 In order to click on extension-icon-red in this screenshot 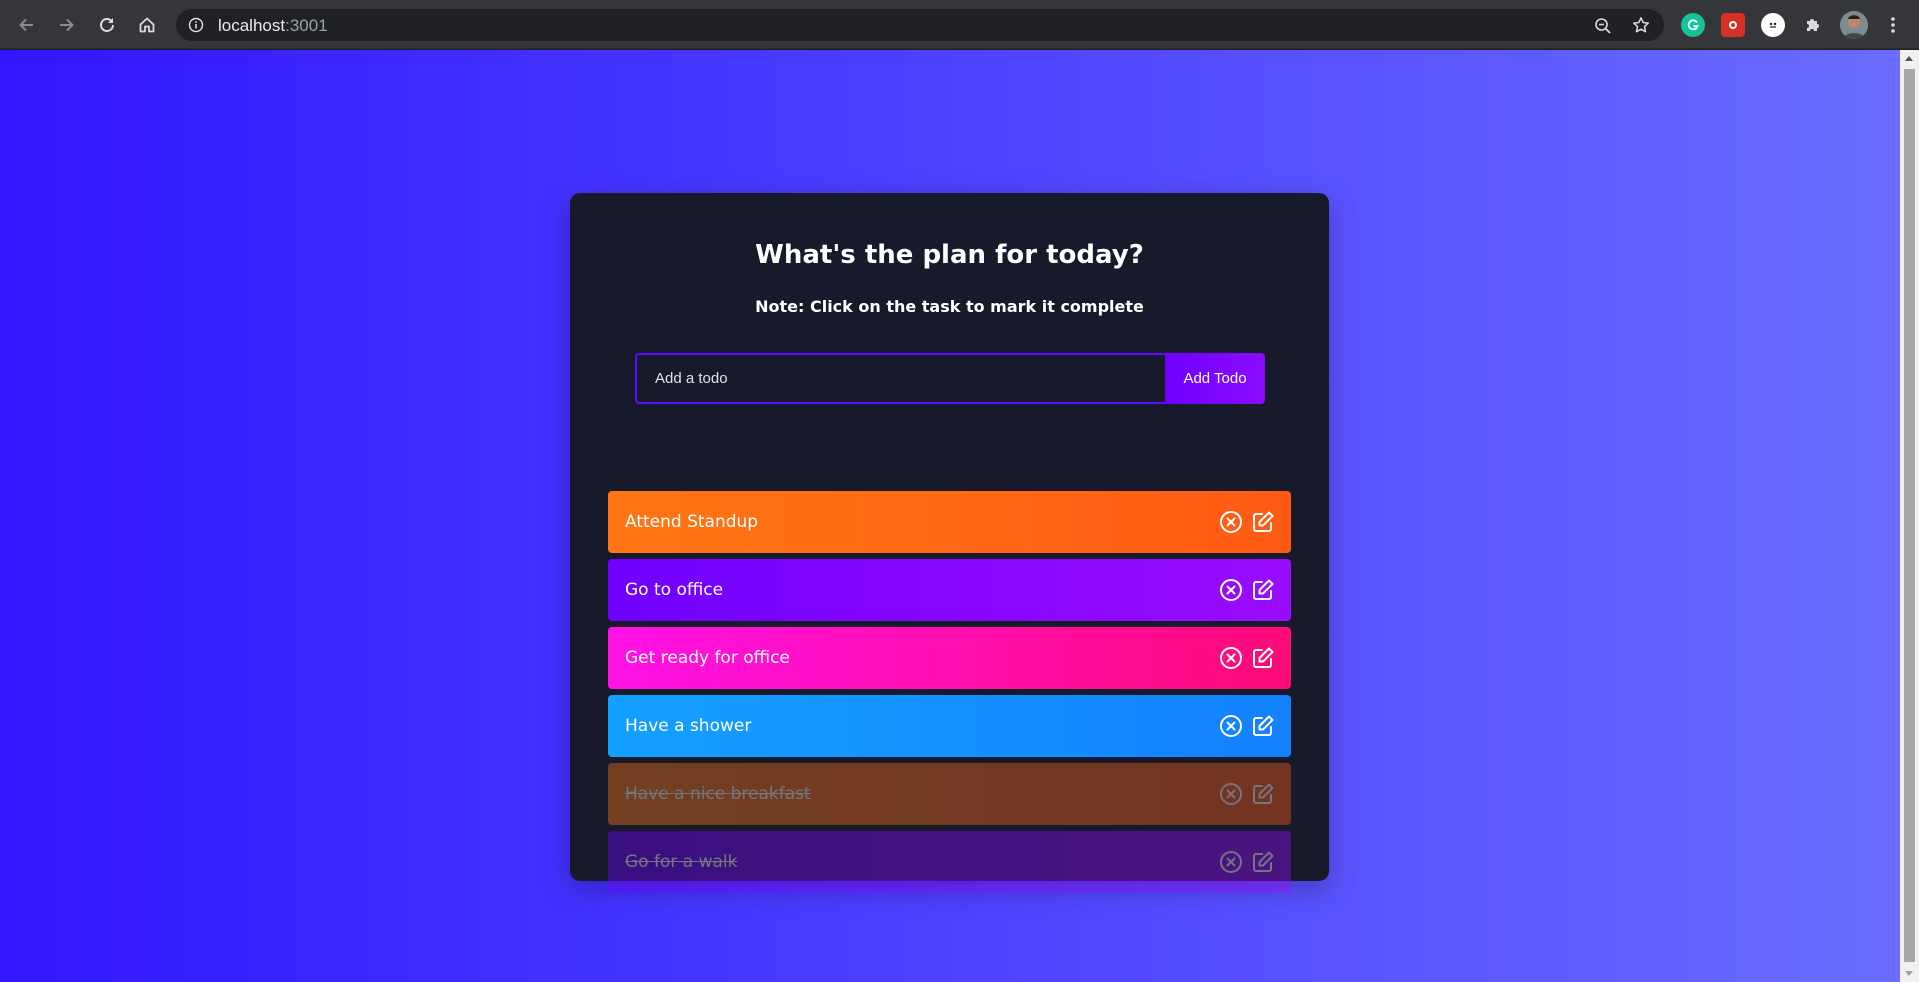, I will do `click(1733, 25)`.